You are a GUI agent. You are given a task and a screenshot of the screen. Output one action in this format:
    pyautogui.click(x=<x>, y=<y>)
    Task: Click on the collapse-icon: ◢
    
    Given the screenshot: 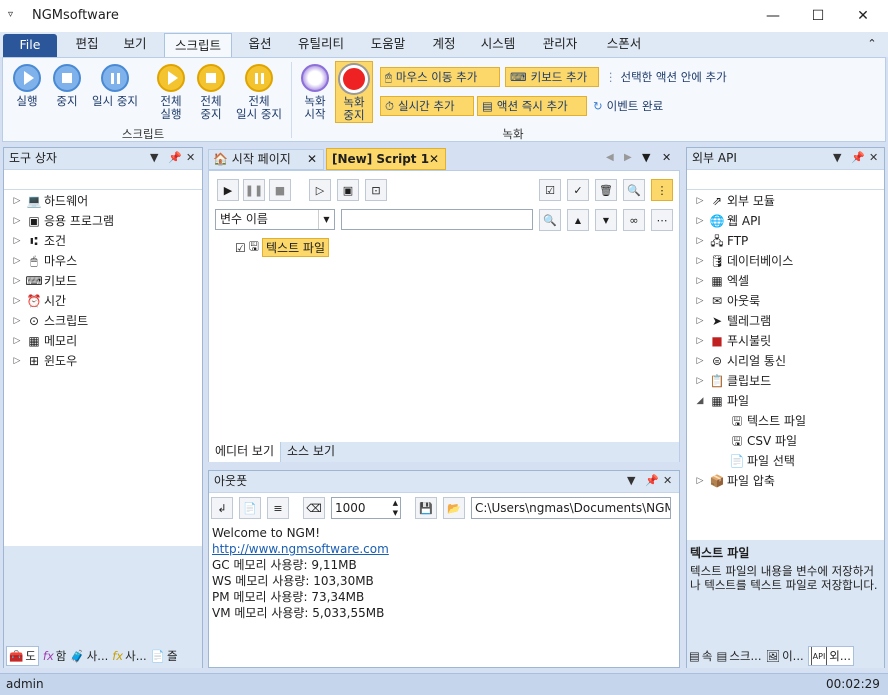 What is the action you would take?
    pyautogui.click(x=700, y=401)
    